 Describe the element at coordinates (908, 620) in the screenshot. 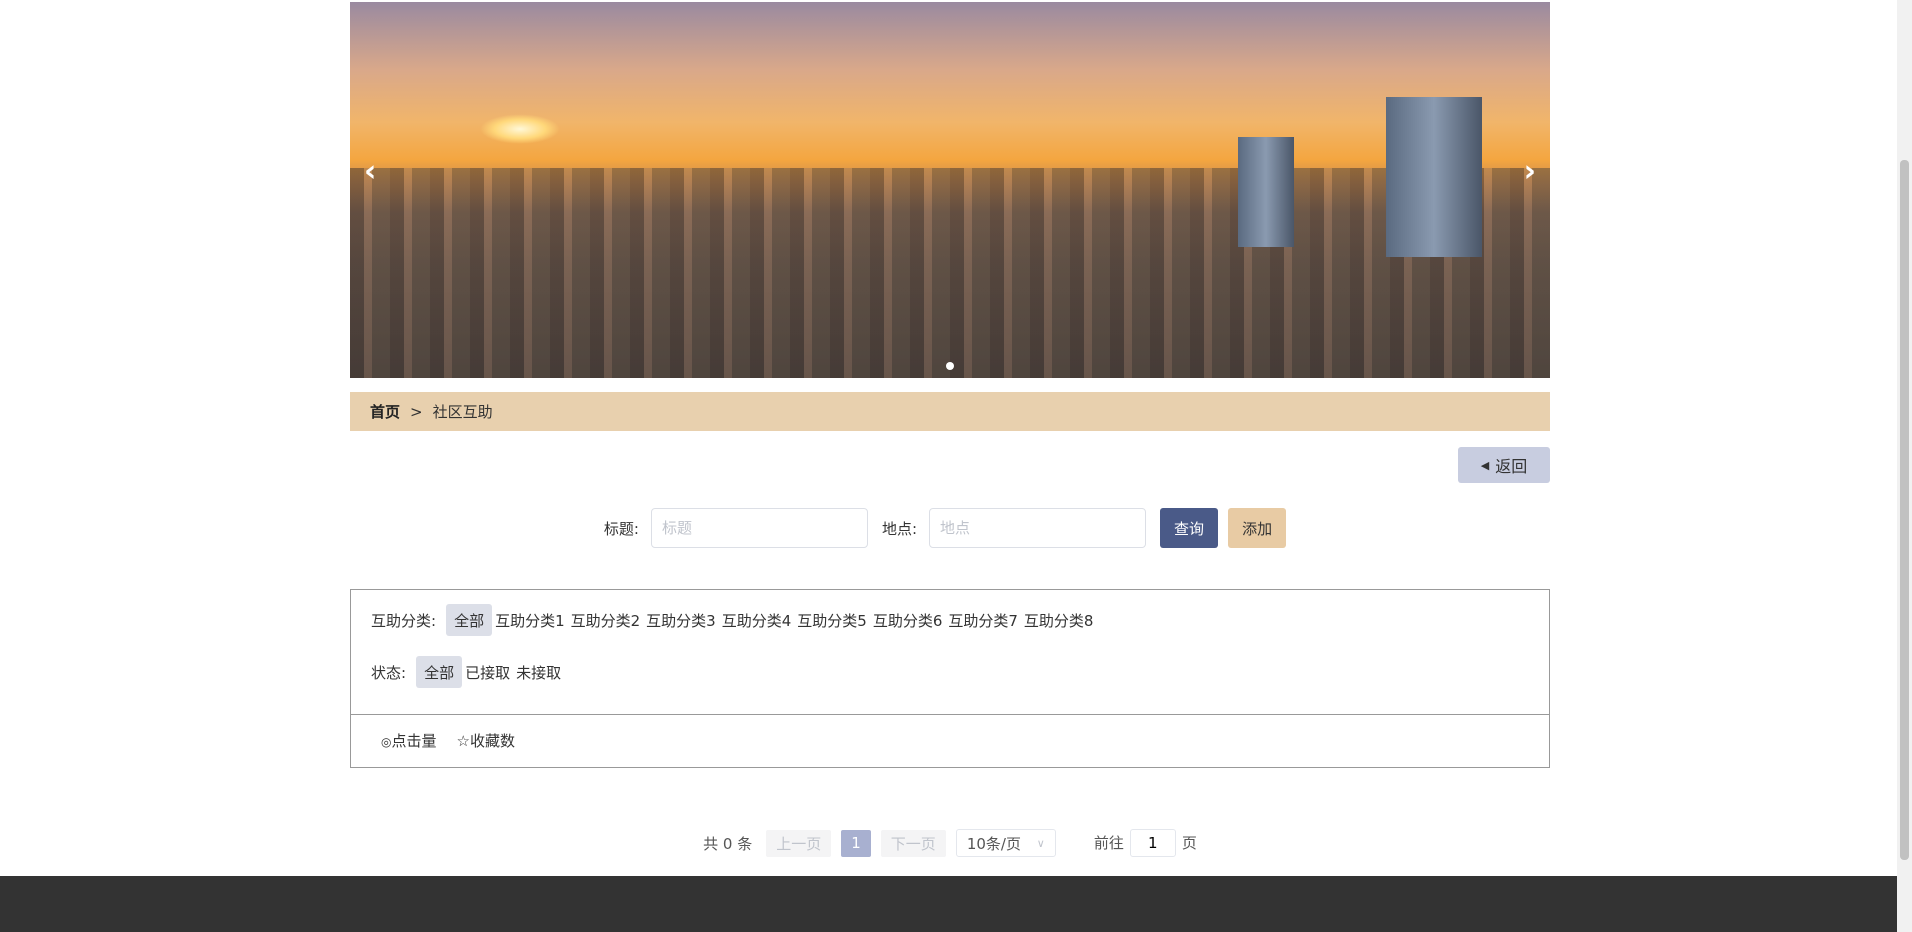

I see `category-option: 互助分类6` at that location.